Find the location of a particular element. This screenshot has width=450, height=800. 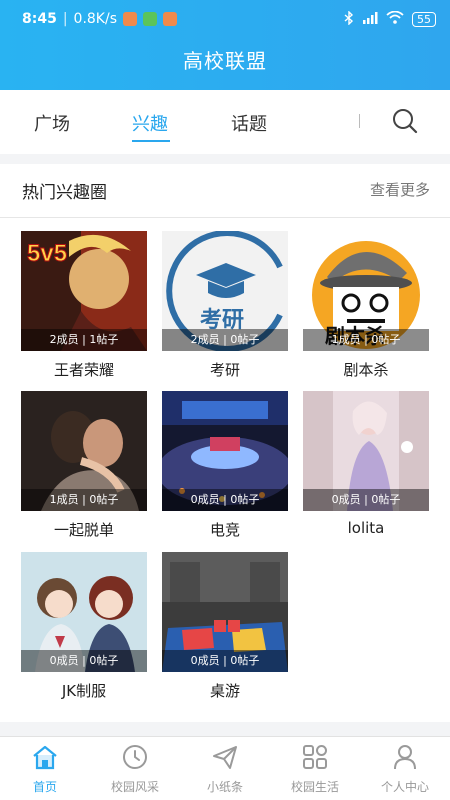

nav-notes: 小纸条 is located at coordinates (225, 768).